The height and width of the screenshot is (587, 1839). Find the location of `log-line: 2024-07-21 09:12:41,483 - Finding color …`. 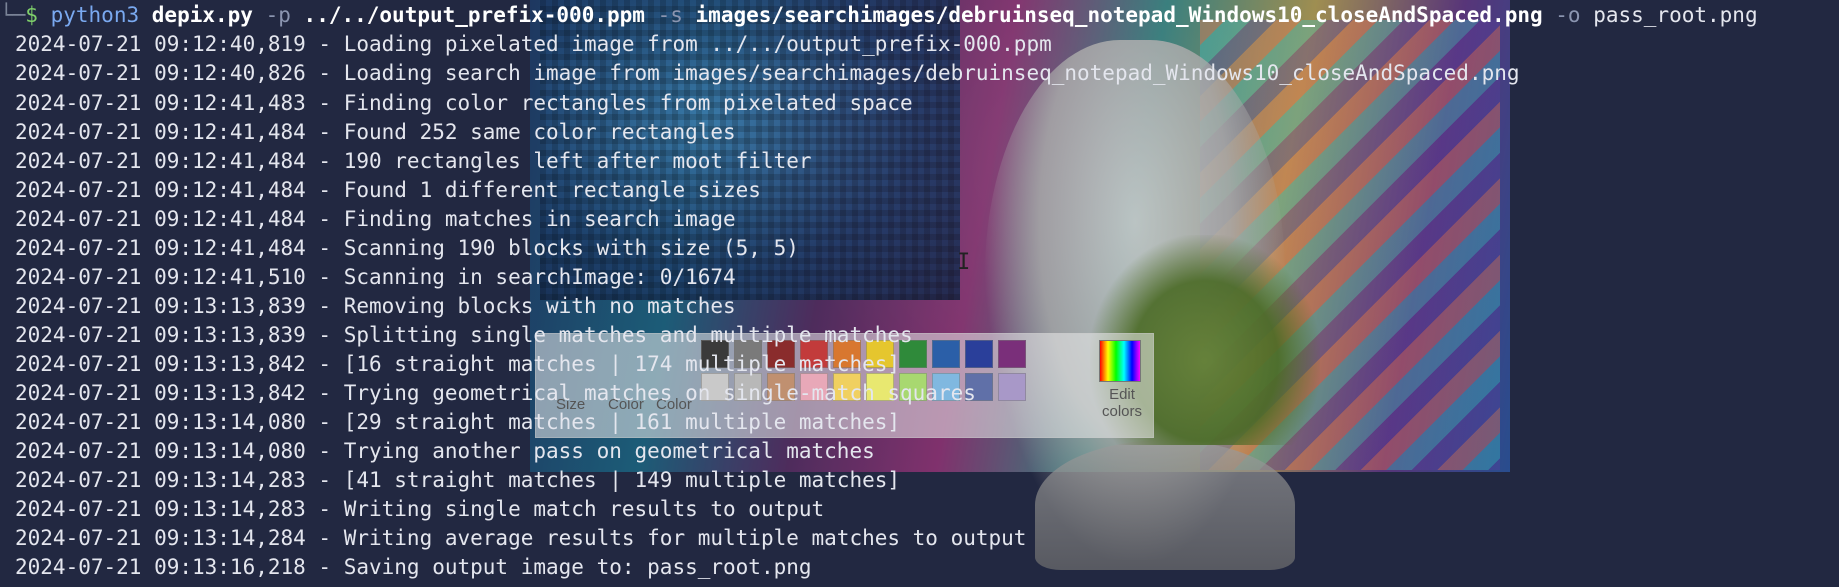

log-line: 2024-07-21 09:12:41,483 - Finding color … is located at coordinates (464, 103).